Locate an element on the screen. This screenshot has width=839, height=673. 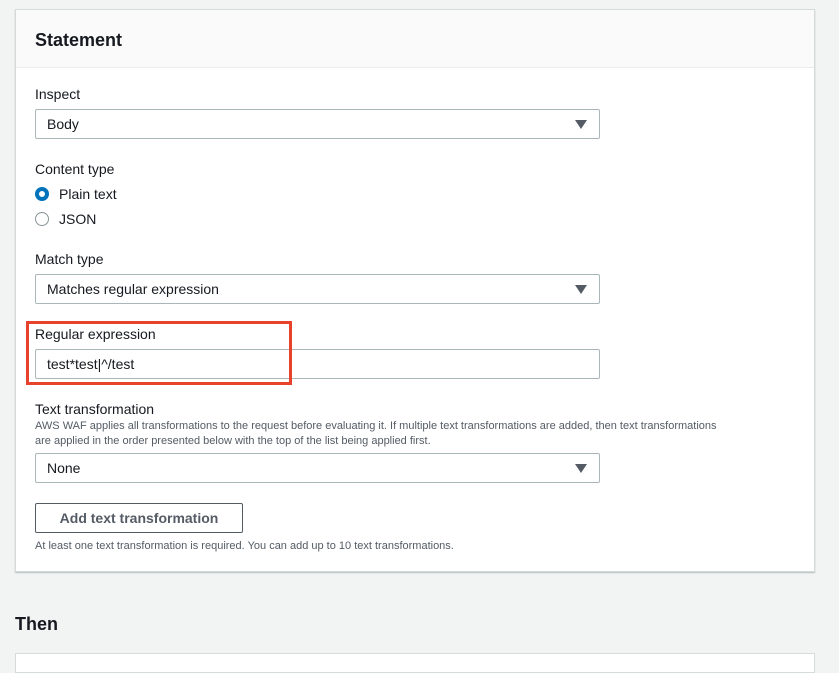
inspect-select-value: Body is located at coordinates (63, 124).